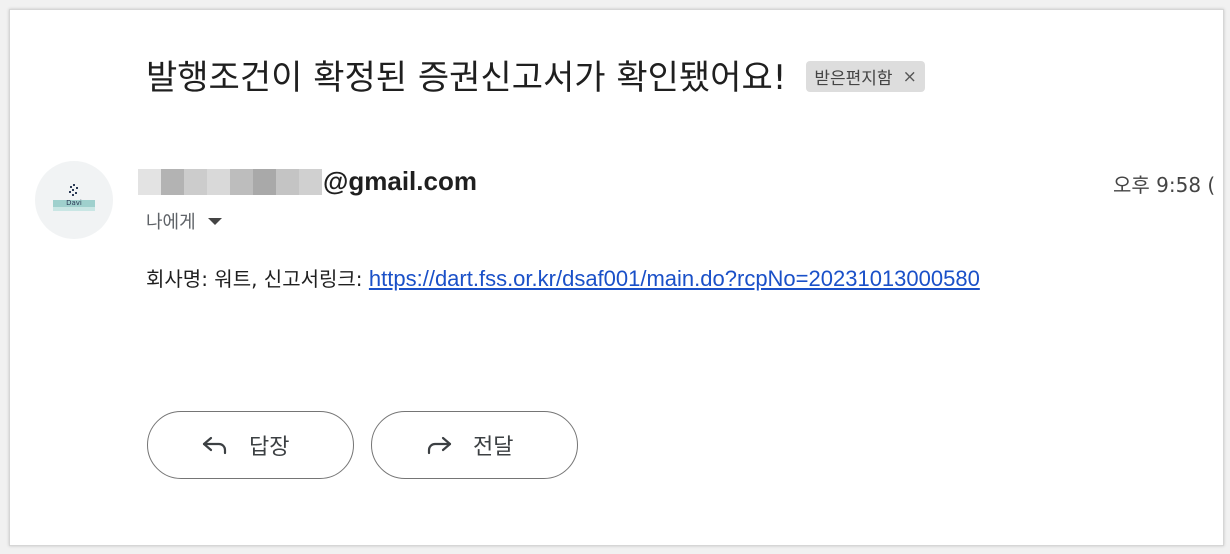 The height and width of the screenshot is (554, 1230). I want to click on reply-icon, so click(215, 445).